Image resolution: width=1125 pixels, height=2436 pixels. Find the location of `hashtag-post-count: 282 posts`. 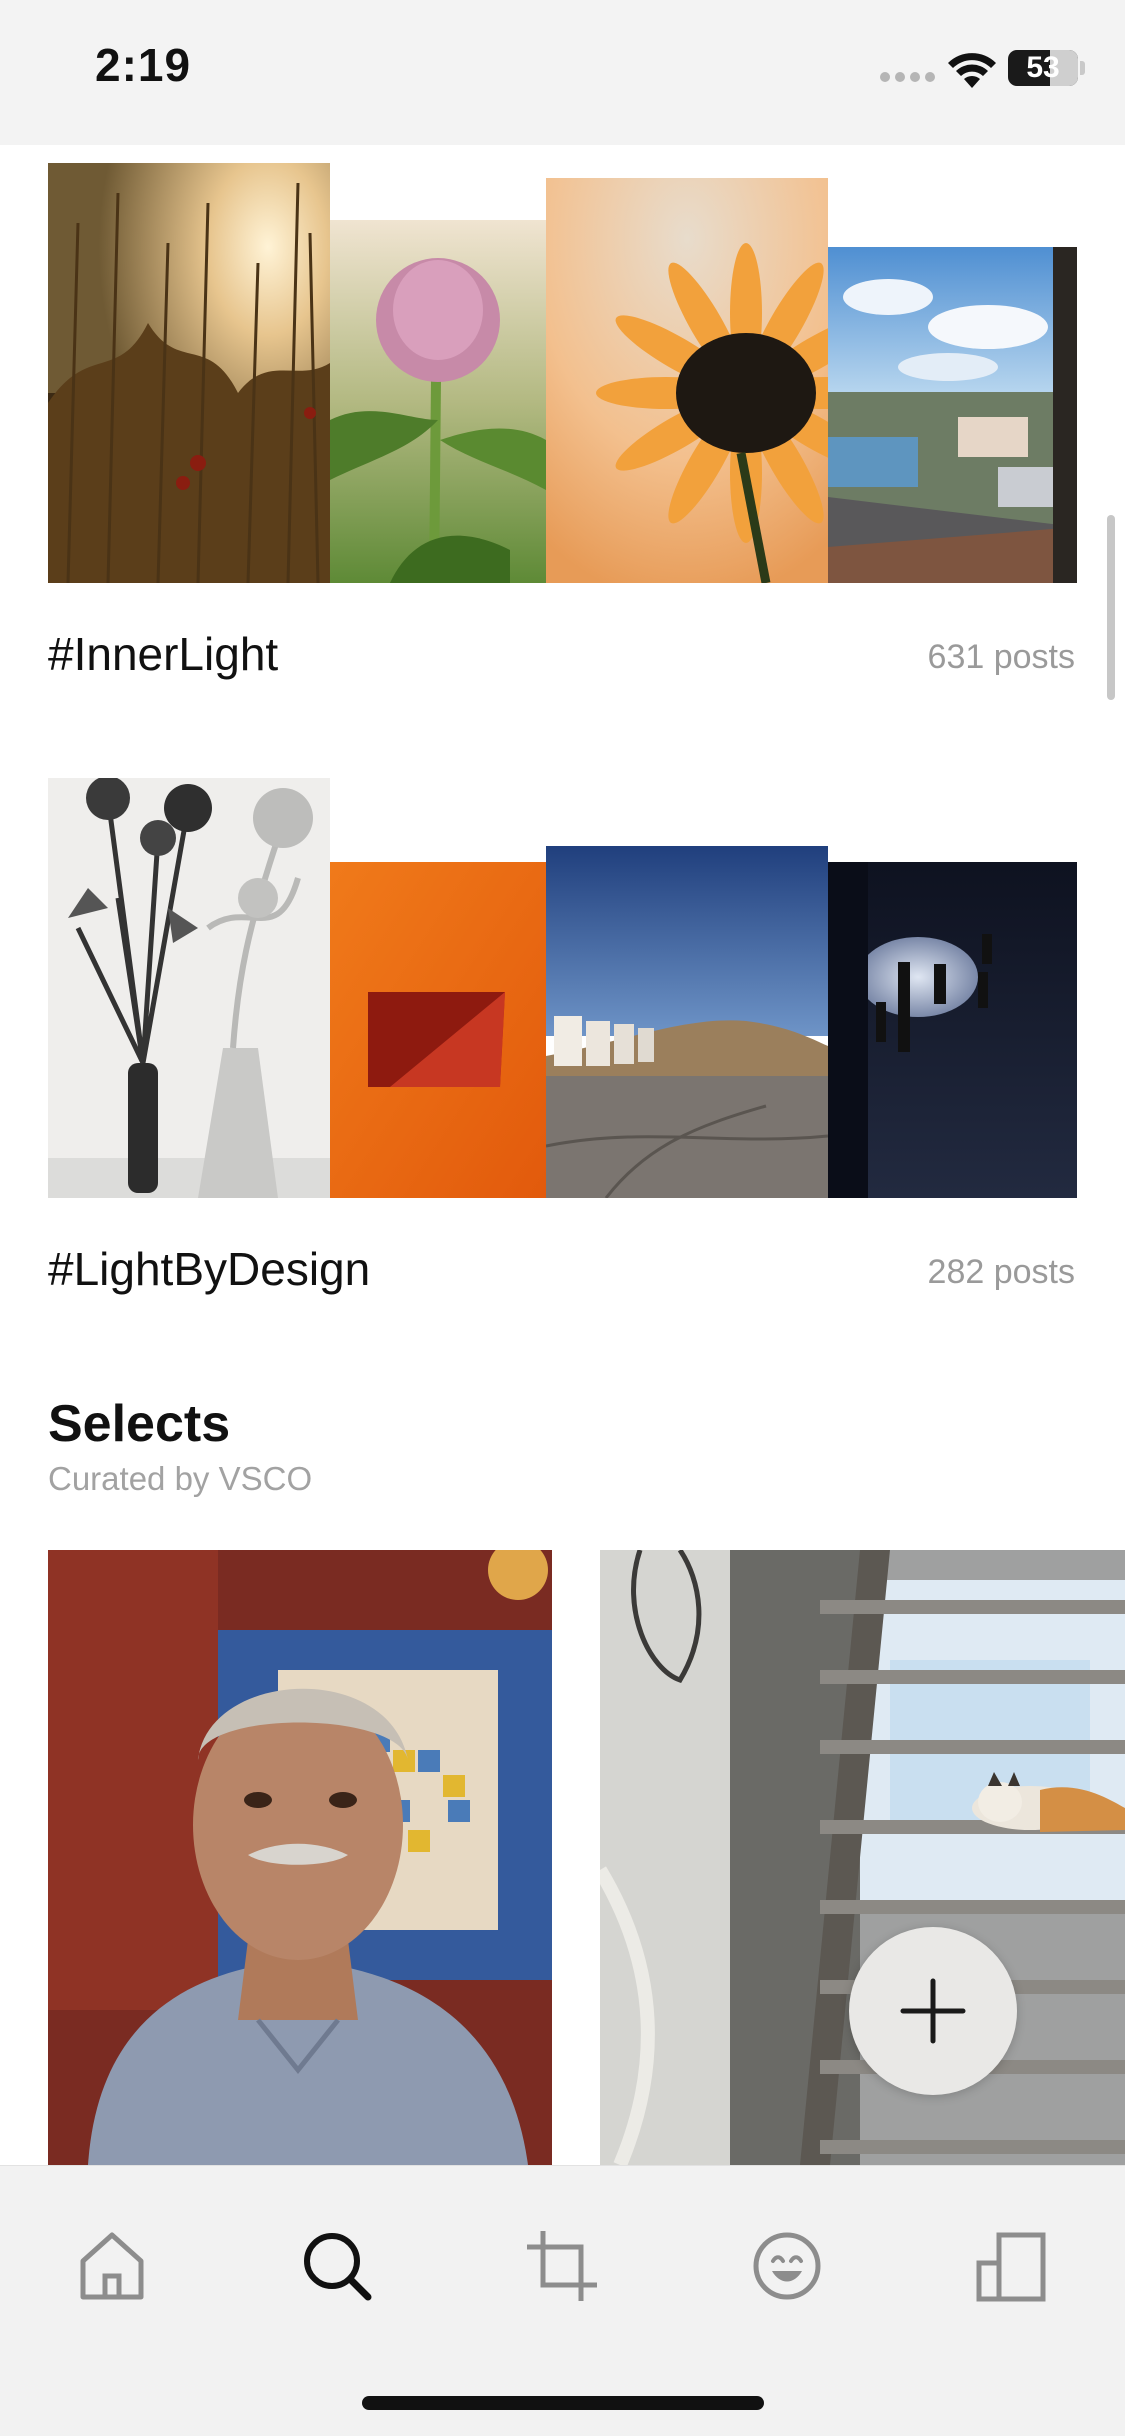

hashtag-post-count: 282 posts is located at coordinates (1001, 1272).